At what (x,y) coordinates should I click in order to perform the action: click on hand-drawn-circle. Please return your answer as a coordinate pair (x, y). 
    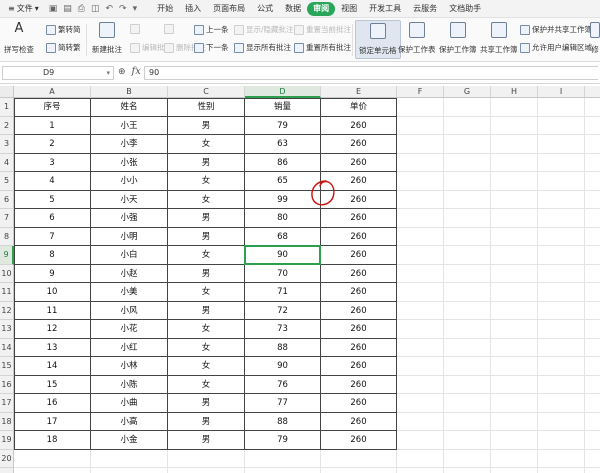
    Looking at the image, I should click on (323, 193).